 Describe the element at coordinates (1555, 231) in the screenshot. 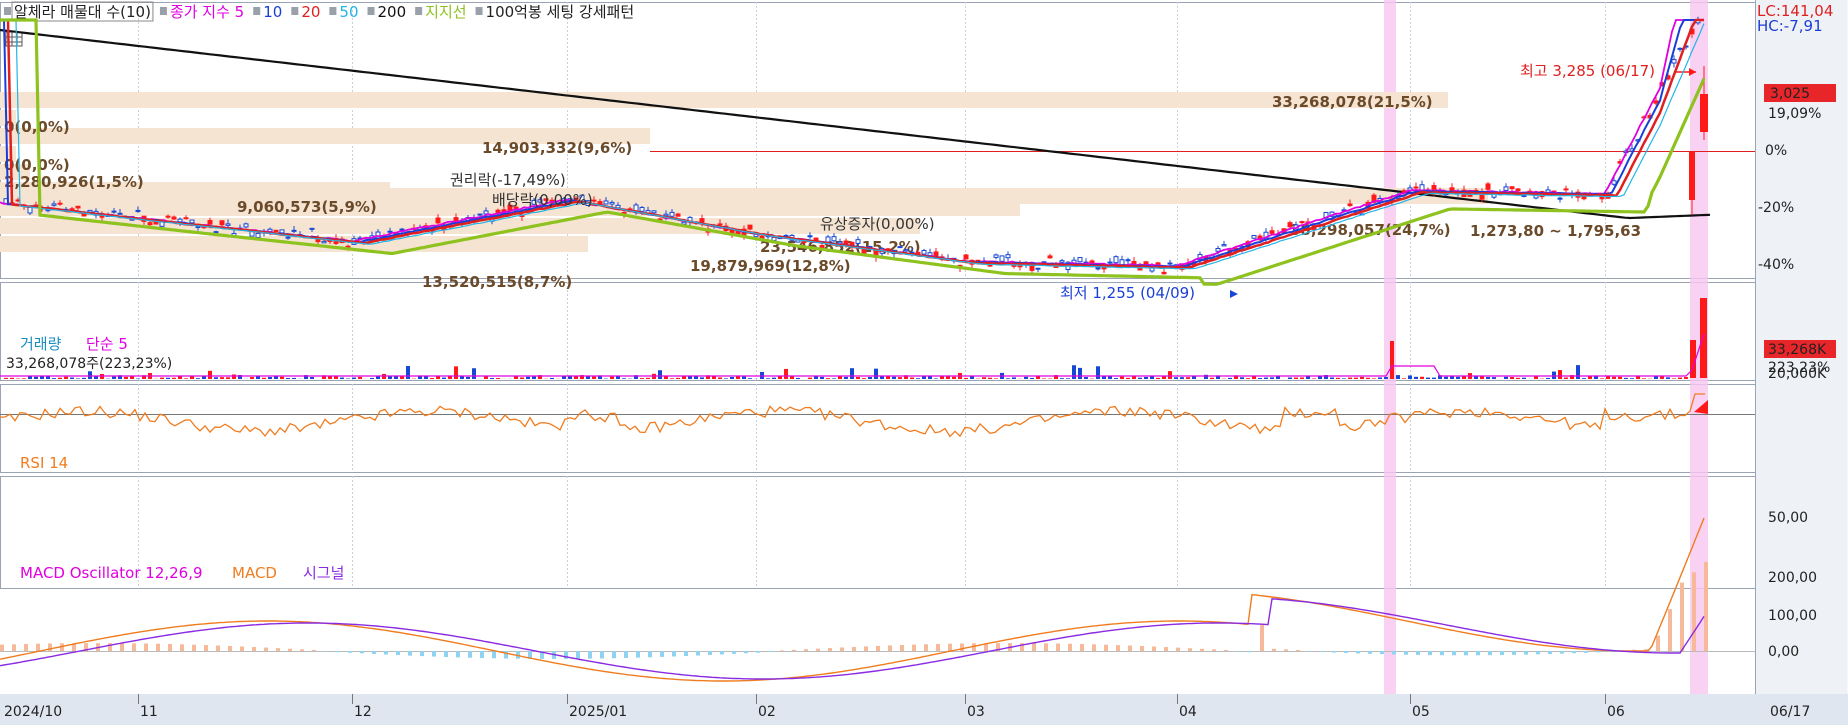

I see `range-note: 1,273,80 ~ 1,795,63` at that location.